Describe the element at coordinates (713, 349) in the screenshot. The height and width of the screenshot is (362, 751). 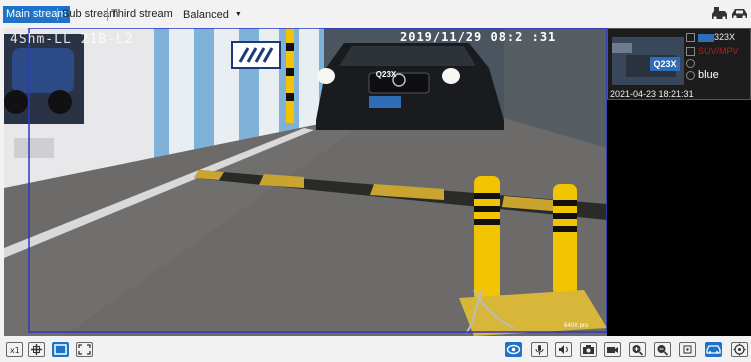
I see `vehicle-panel-icon` at that location.